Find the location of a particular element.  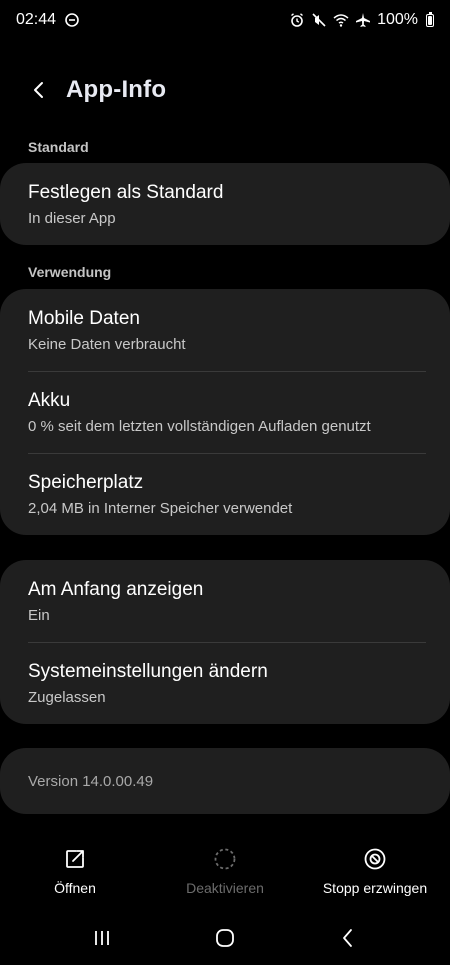

battery-percent: 100% is located at coordinates (397, 19).